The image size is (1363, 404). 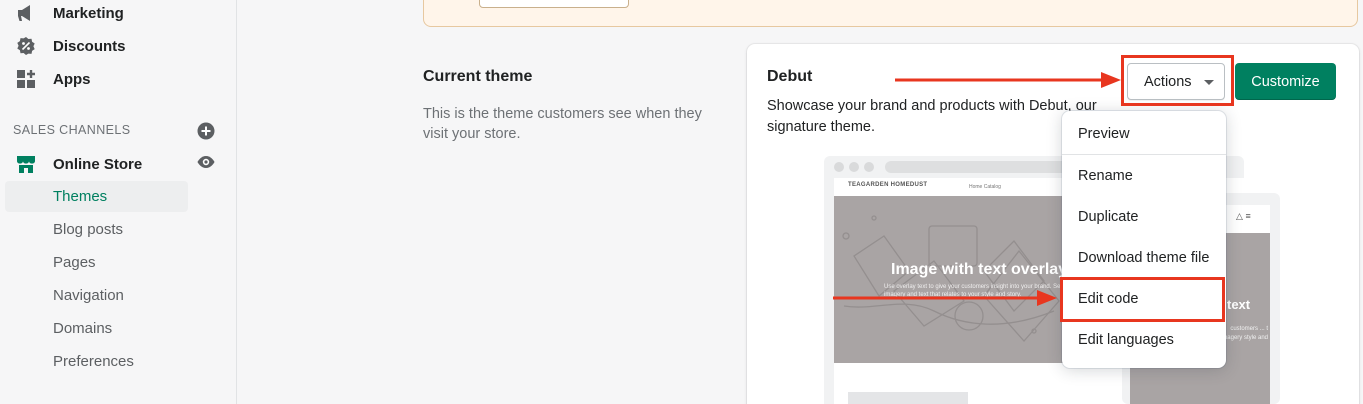 I want to click on sales-channels-heading: SALES CHANNELS, so click(x=72, y=130).